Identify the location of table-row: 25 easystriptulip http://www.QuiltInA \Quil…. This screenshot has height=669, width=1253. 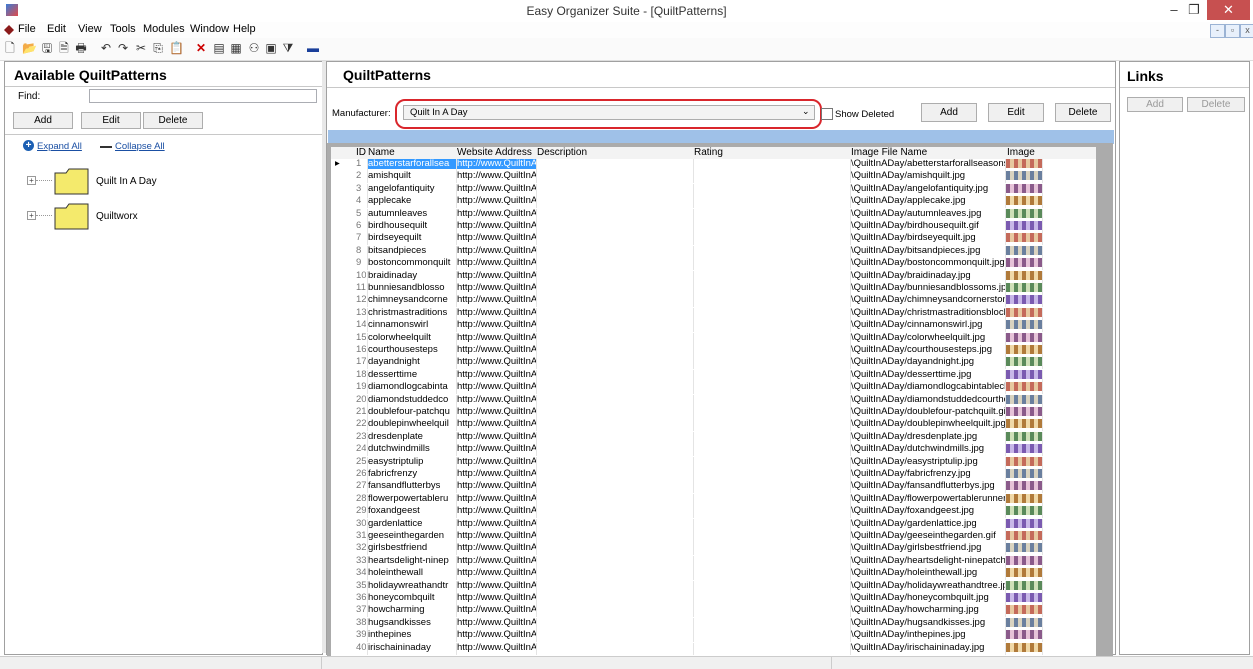
(713, 462).